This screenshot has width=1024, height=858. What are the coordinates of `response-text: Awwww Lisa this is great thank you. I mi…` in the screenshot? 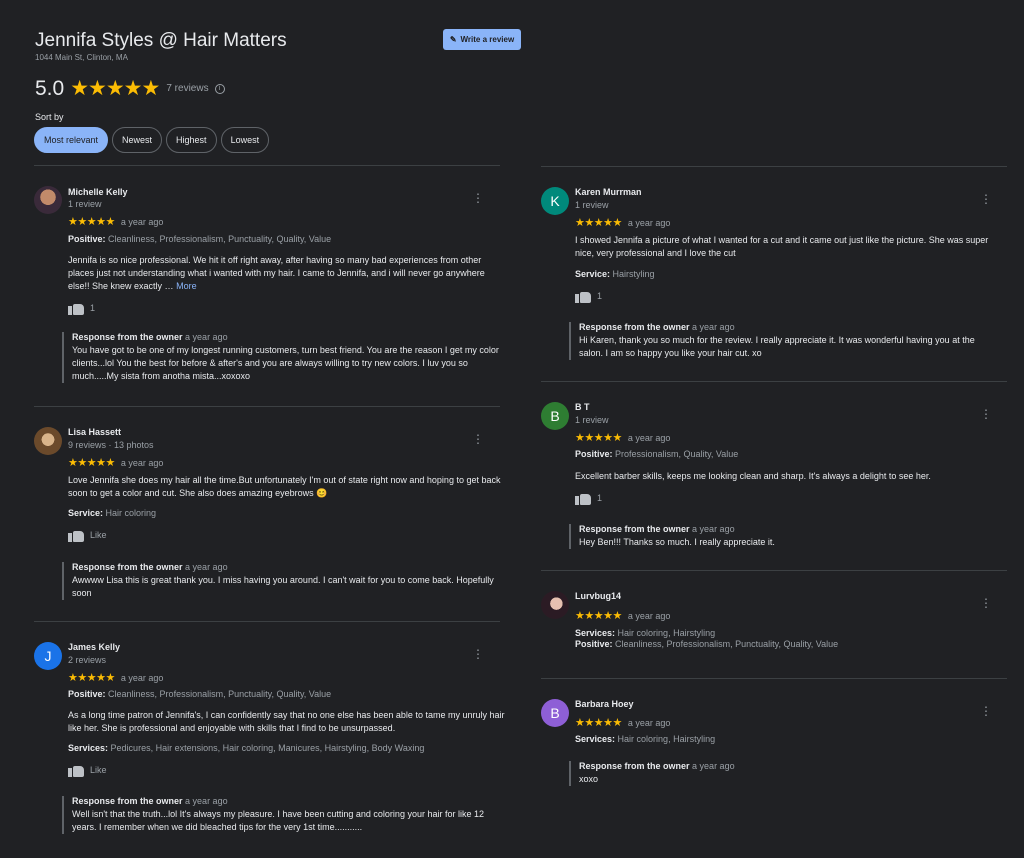 It's located at (283, 586).